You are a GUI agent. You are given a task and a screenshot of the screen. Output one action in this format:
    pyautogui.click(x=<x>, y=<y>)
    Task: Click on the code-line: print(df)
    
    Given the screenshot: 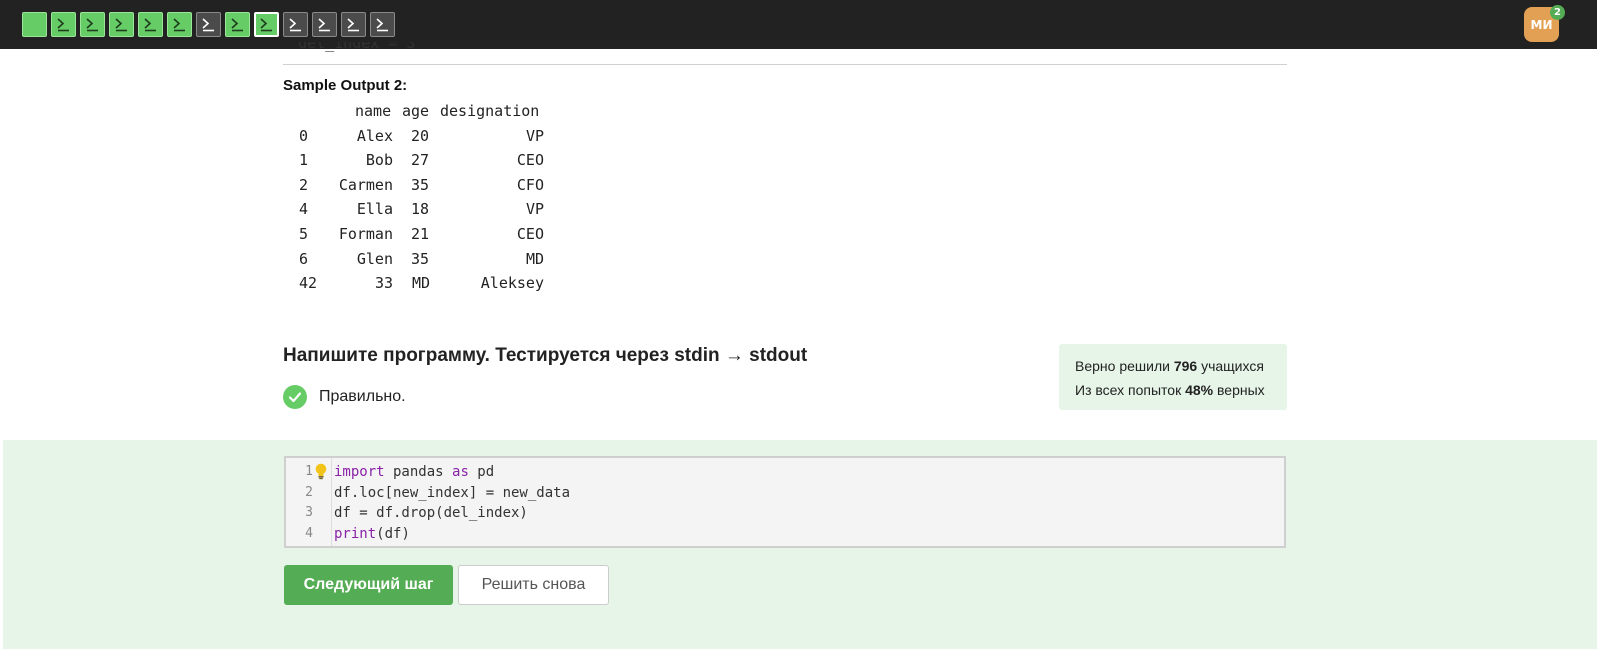 What is the action you would take?
    pyautogui.click(x=452, y=534)
    